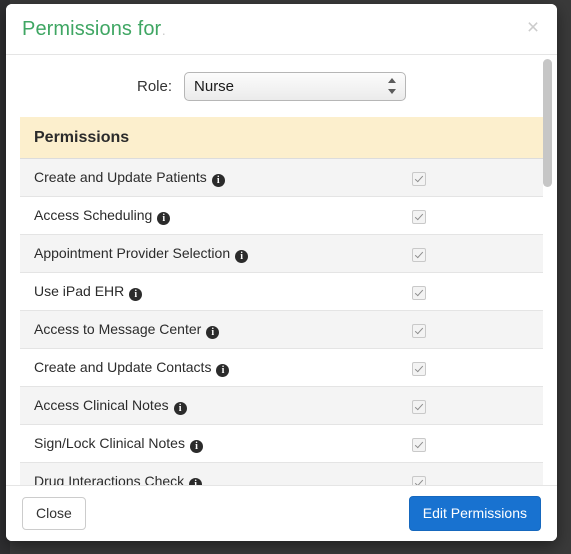 The height and width of the screenshot is (554, 571). I want to click on permission-label-cell: Create and Update Contacts i, so click(151, 367).